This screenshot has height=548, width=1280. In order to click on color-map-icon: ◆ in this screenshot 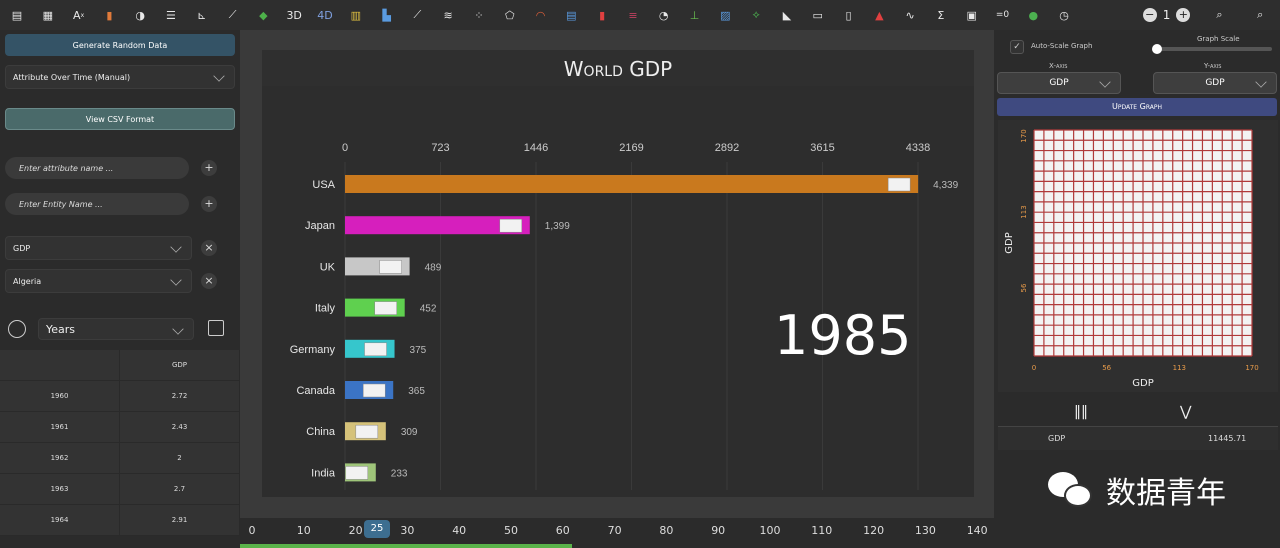, I will do `click(263, 15)`.